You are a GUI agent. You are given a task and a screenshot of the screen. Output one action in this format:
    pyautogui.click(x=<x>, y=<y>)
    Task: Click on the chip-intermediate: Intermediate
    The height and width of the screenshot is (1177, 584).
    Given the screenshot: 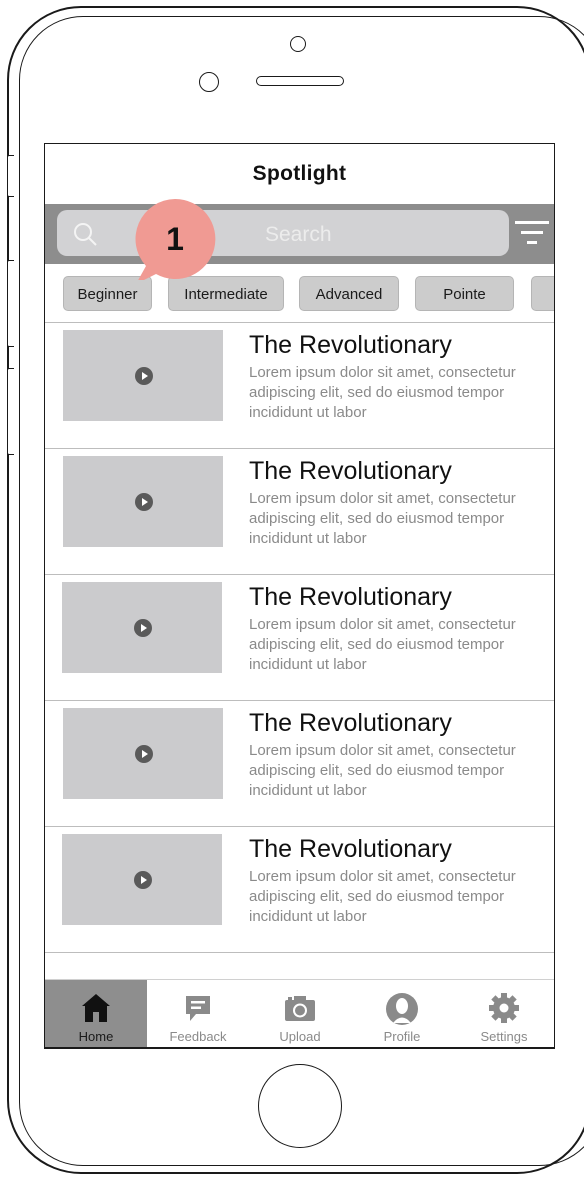 What is the action you would take?
    pyautogui.click(x=226, y=293)
    